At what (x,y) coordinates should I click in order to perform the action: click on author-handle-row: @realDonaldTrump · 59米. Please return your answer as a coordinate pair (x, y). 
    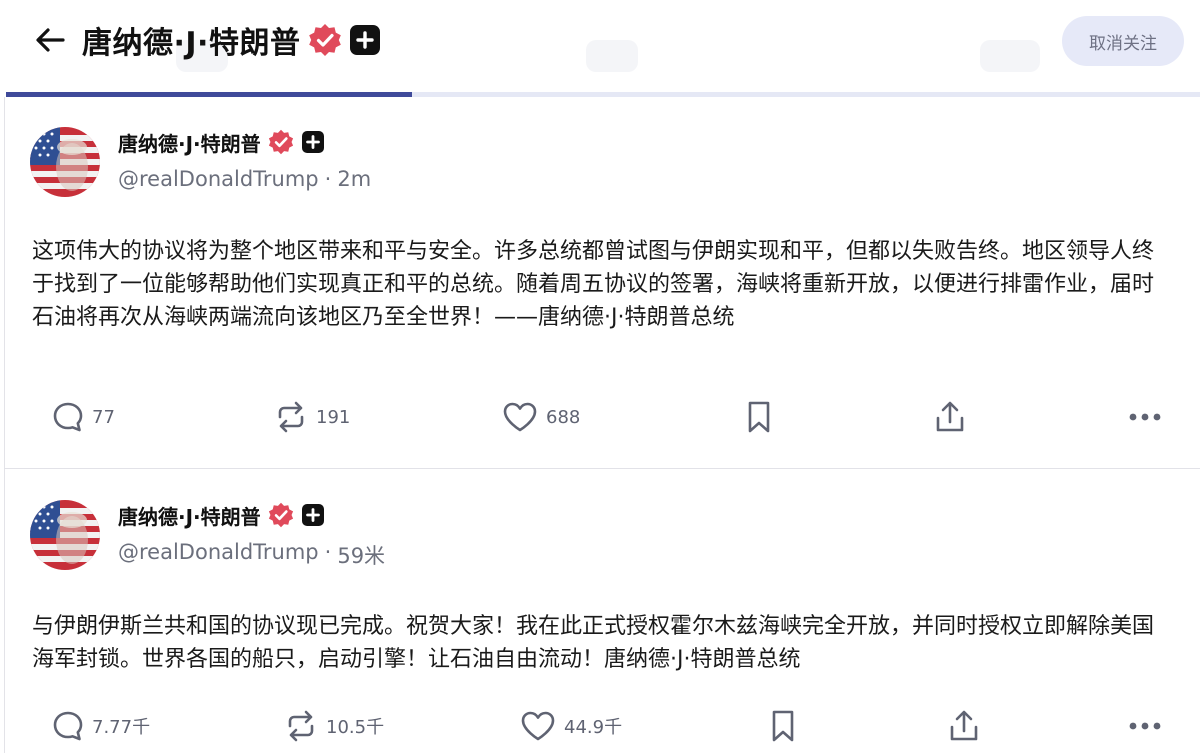
    Looking at the image, I should click on (251, 555).